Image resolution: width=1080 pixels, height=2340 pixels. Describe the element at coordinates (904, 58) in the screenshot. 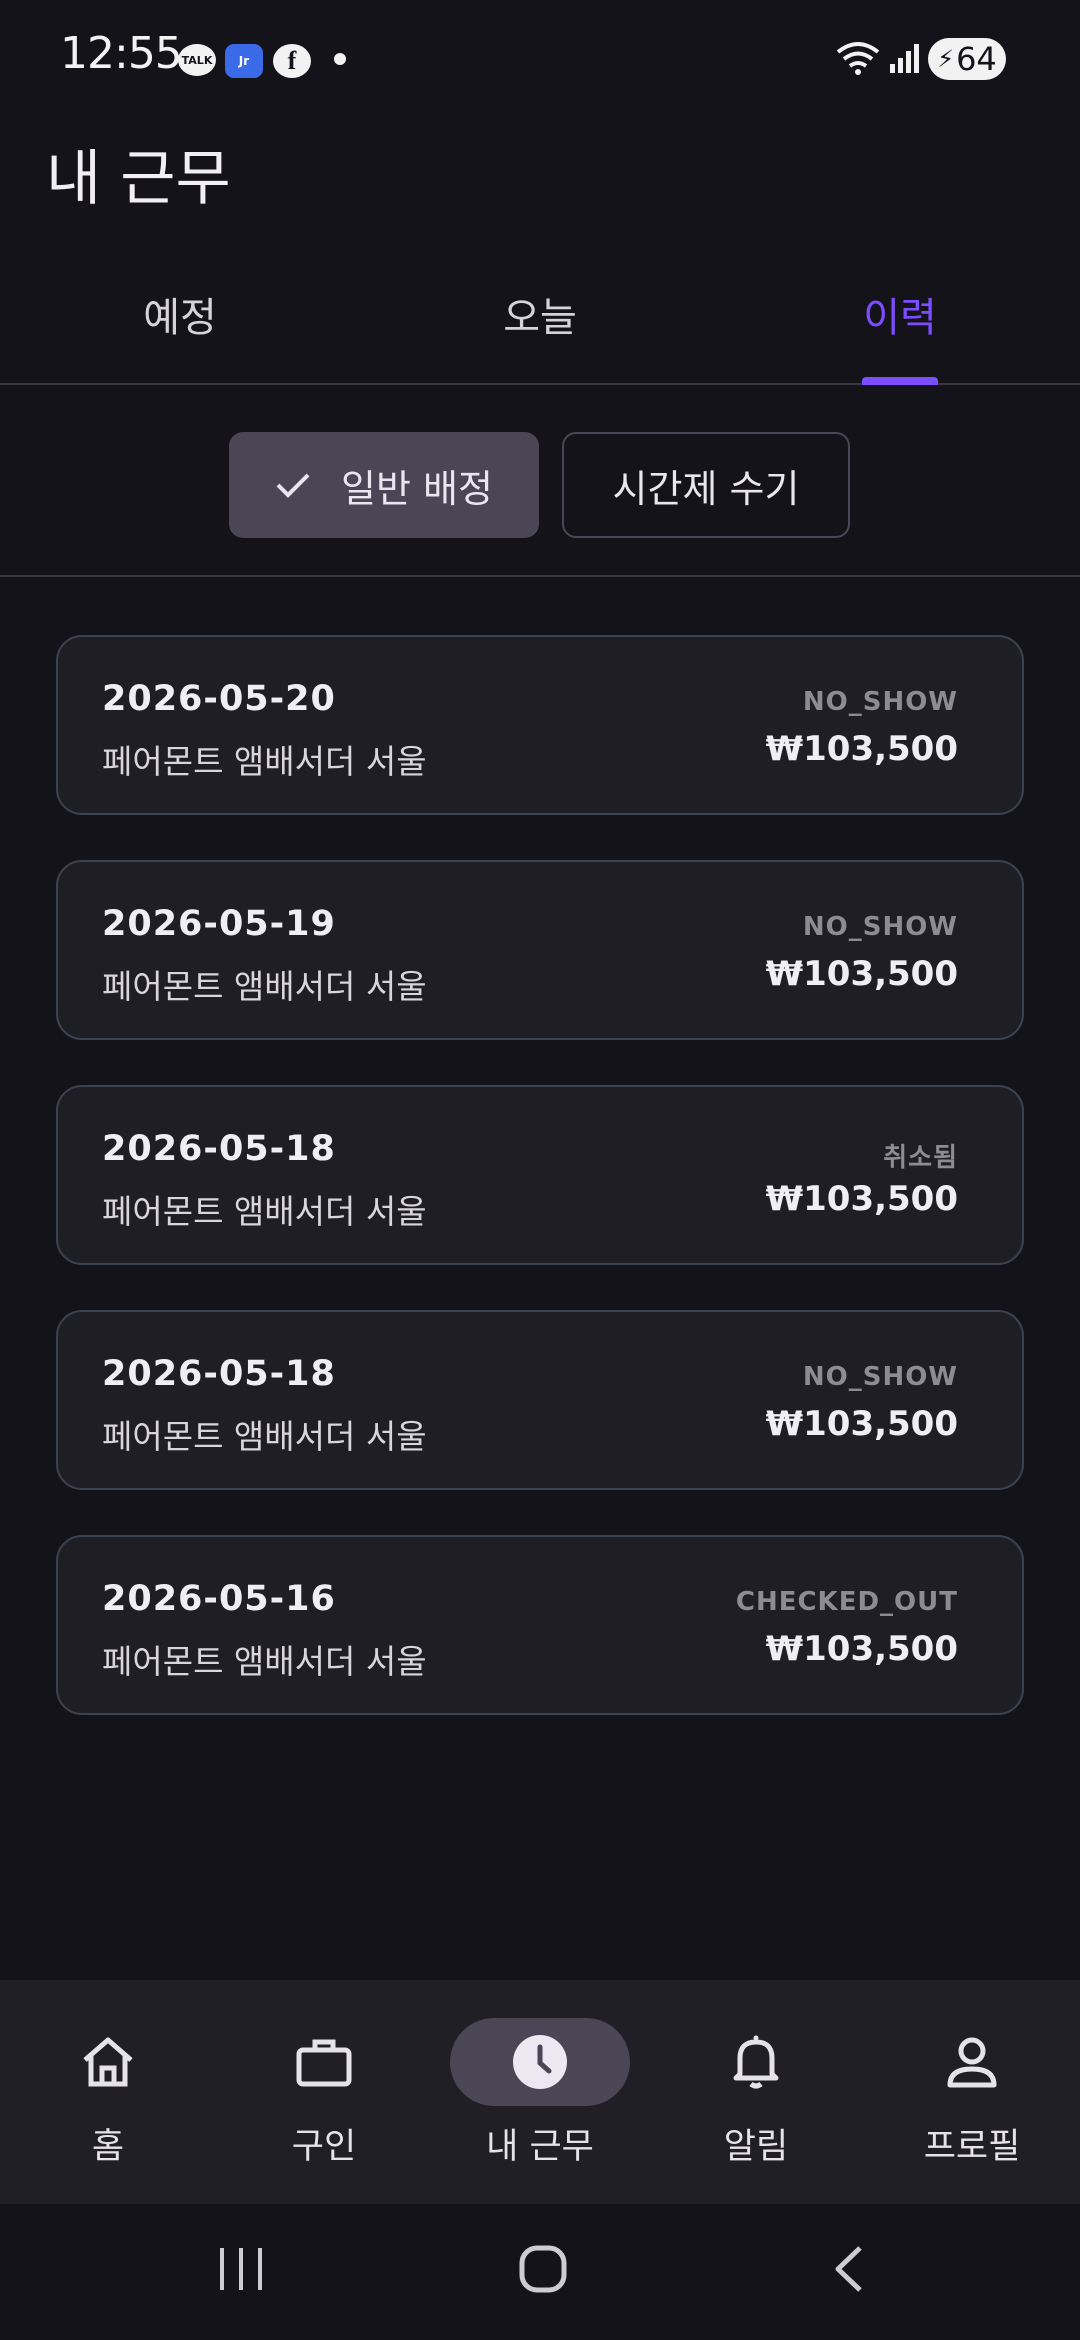

I see `signal-icon` at that location.